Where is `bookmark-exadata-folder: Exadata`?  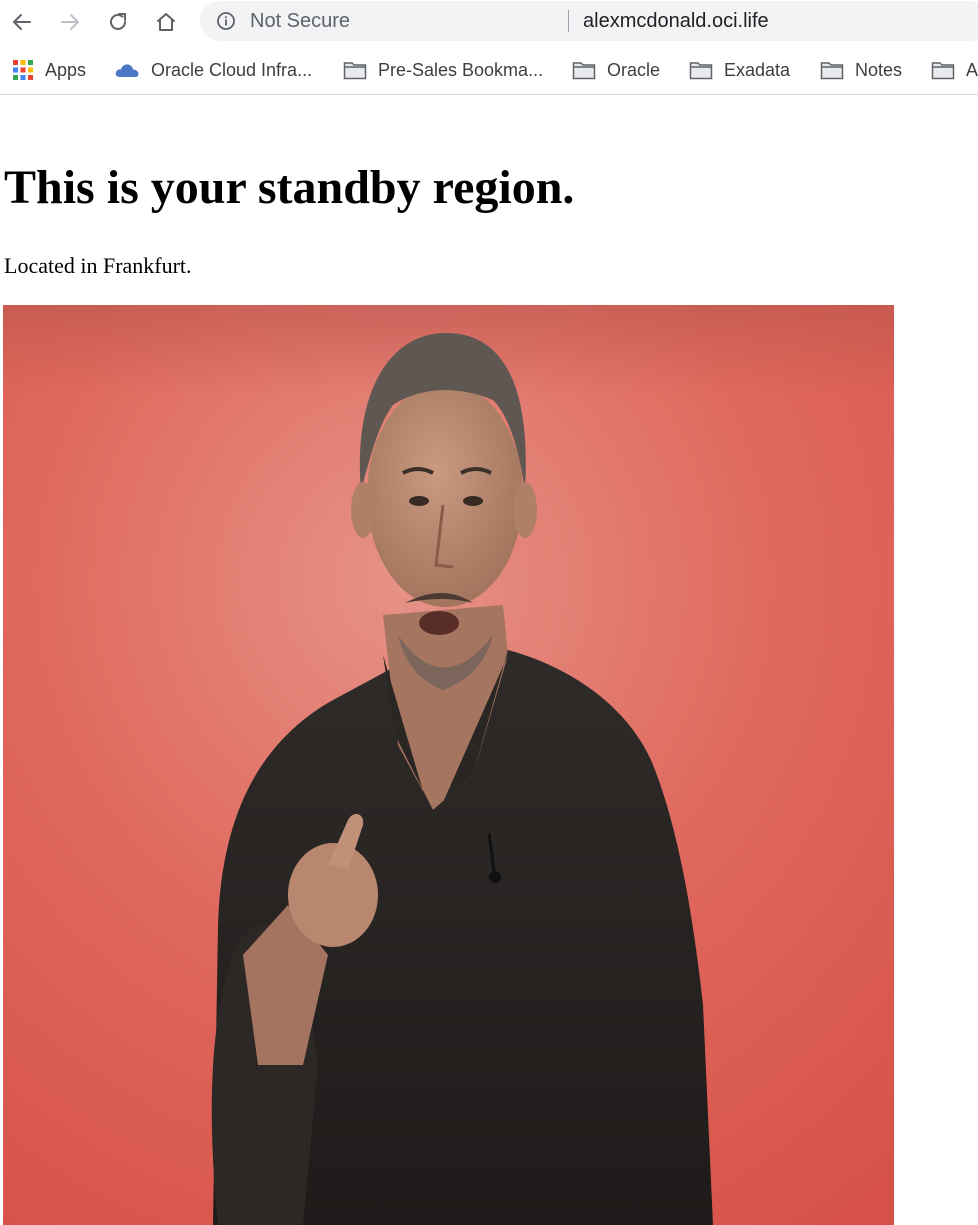 bookmark-exadata-folder: Exadata is located at coordinates (739, 70).